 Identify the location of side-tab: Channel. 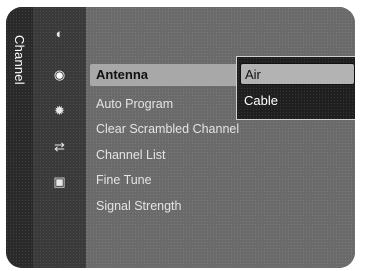
(19, 137).